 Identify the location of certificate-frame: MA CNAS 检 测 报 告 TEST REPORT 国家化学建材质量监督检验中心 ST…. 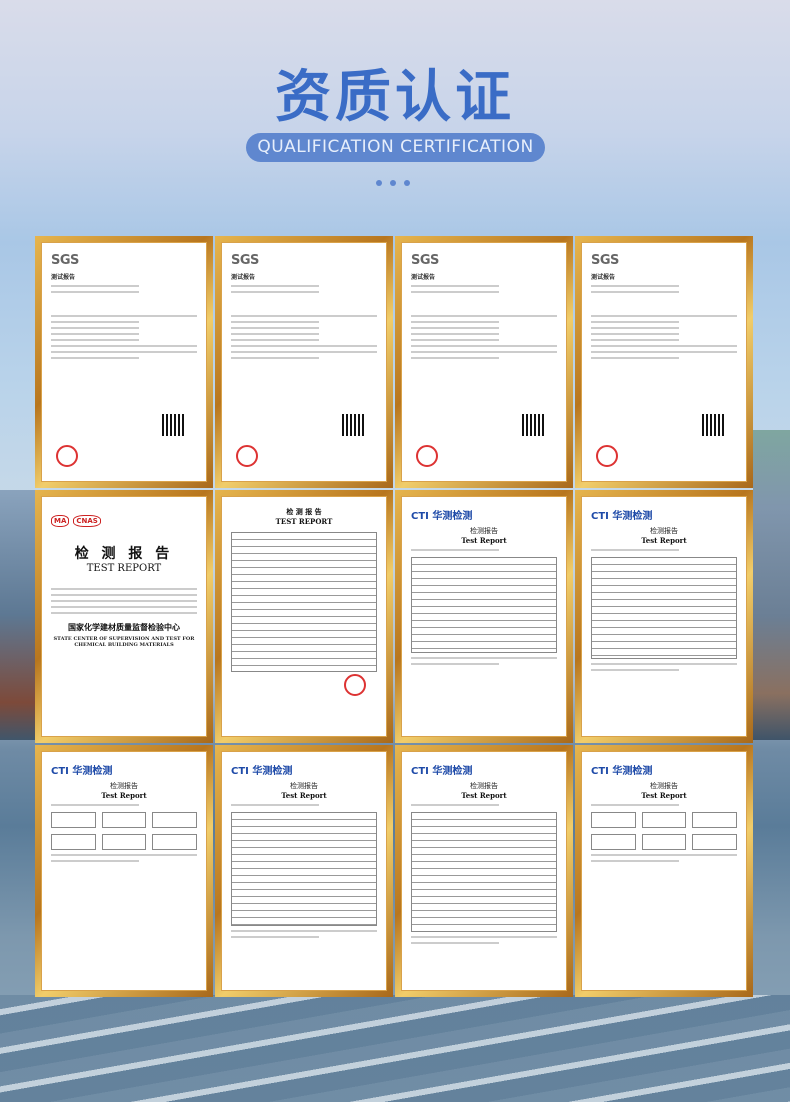
(124, 616).